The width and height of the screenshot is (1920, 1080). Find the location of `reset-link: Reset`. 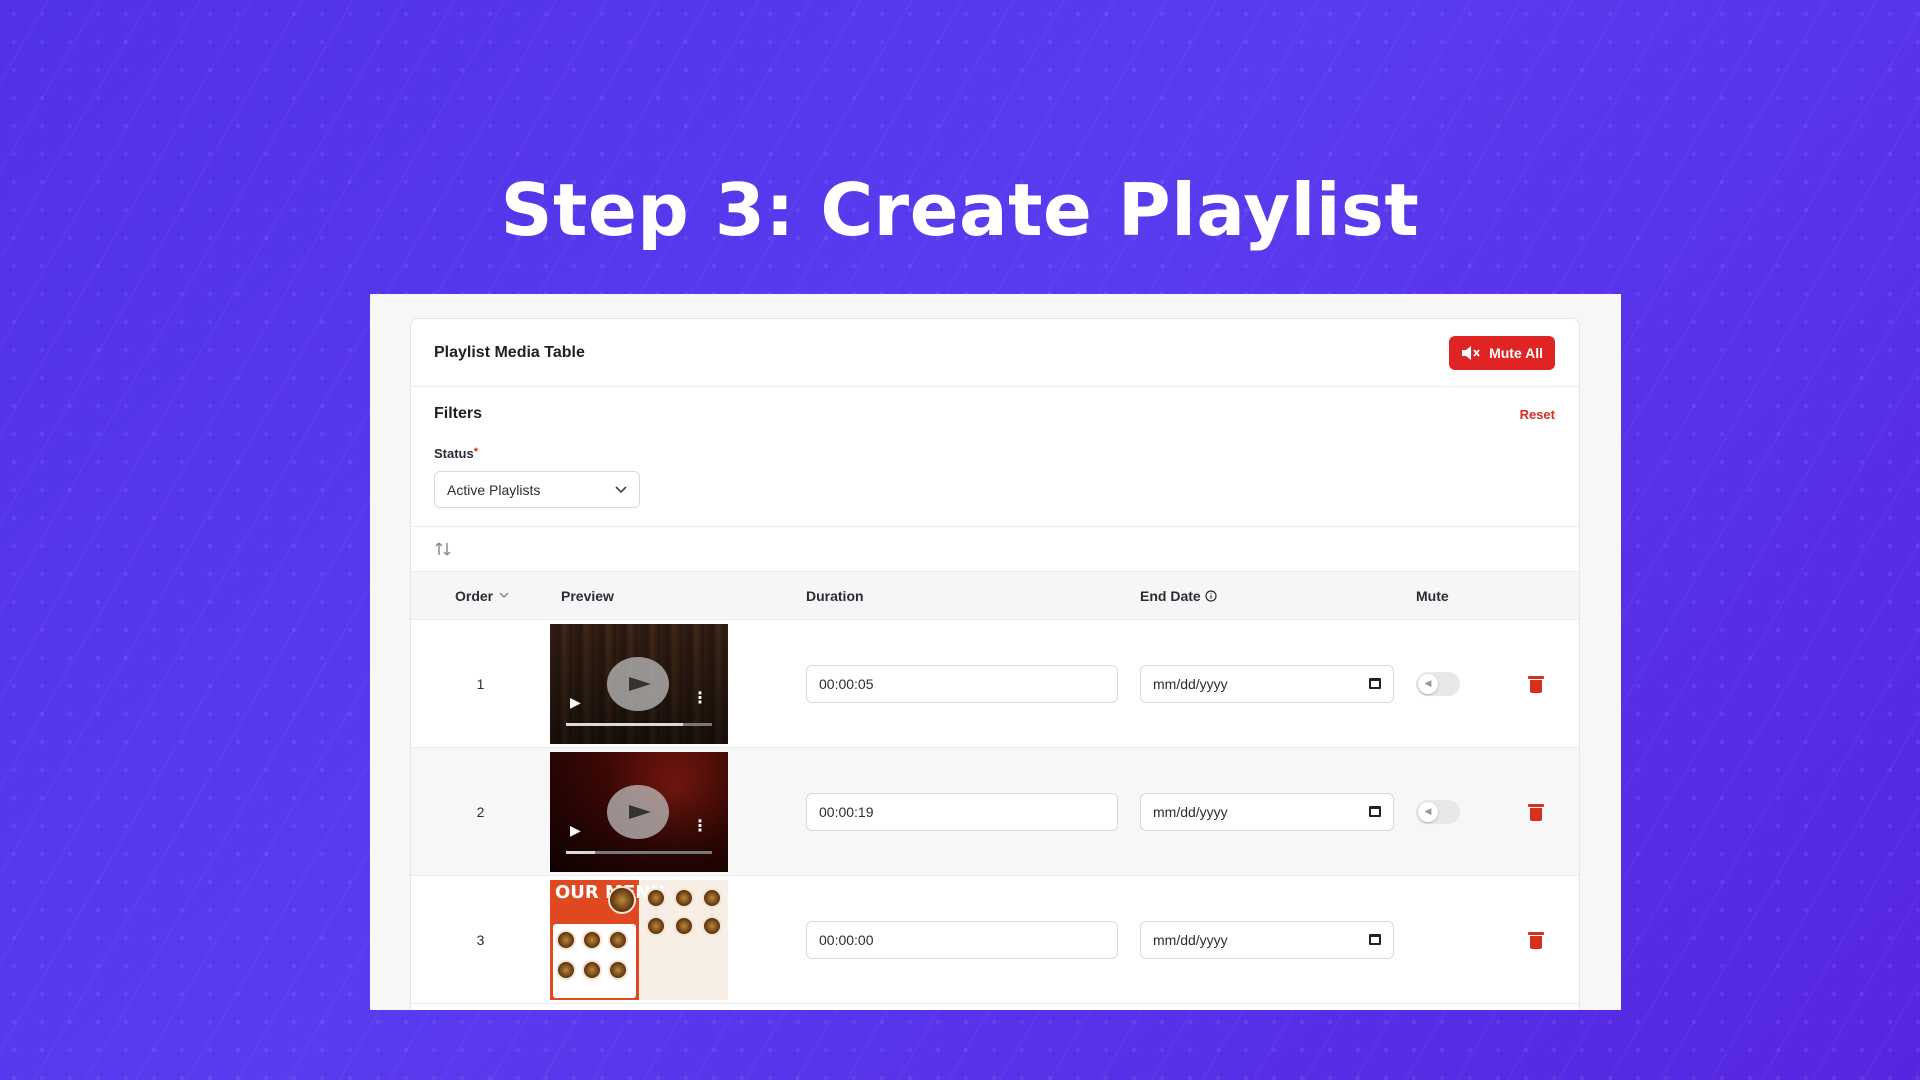

reset-link: Reset is located at coordinates (1537, 414).